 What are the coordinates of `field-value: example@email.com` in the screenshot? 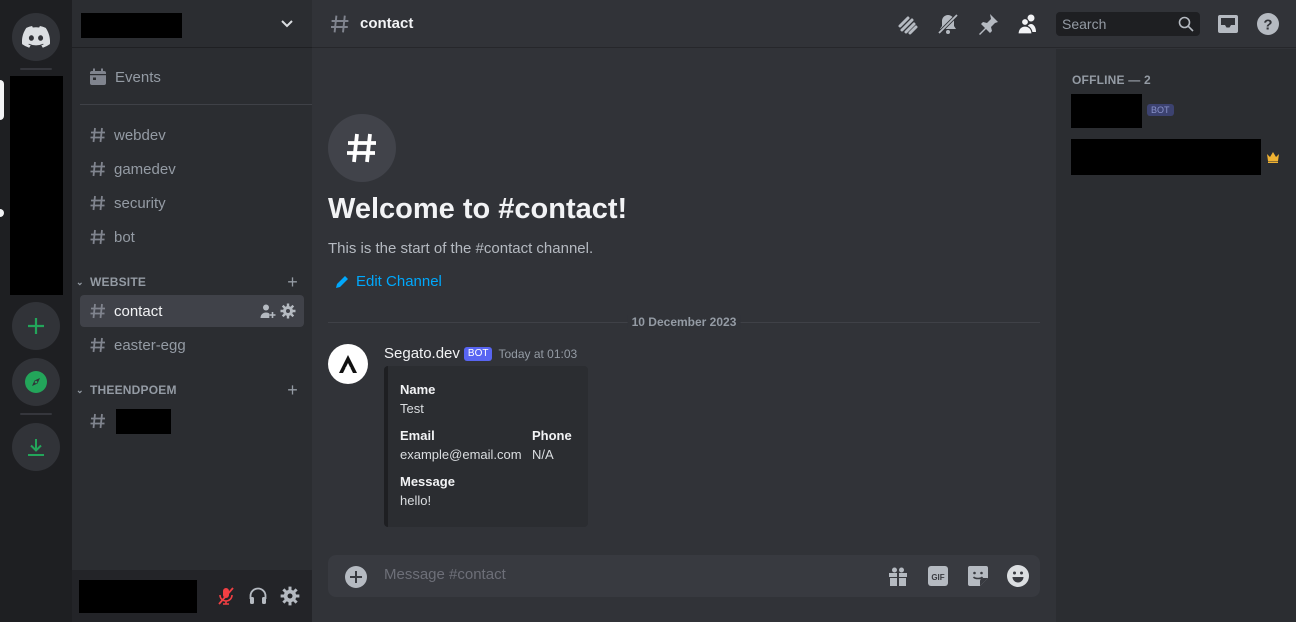 It's located at (461, 454).